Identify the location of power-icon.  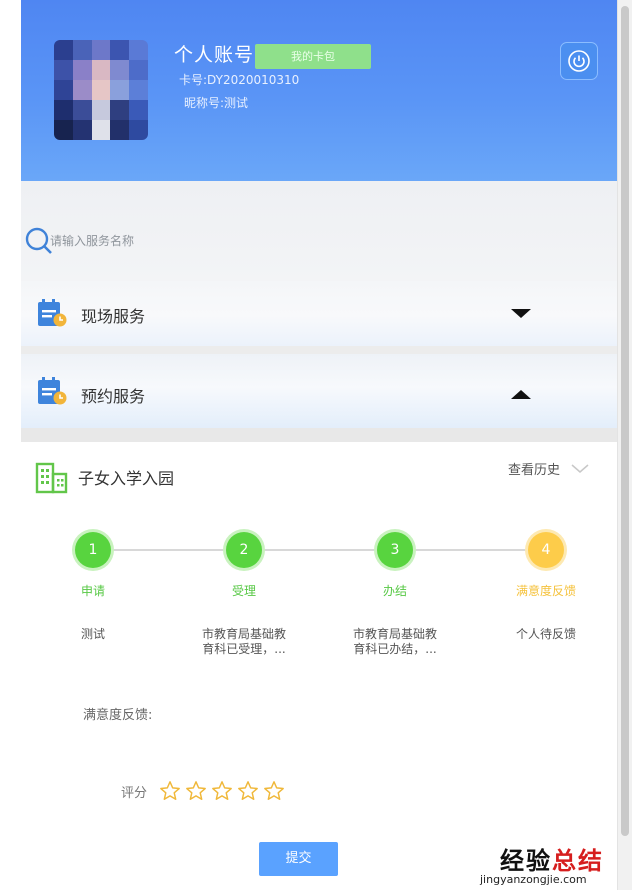
(579, 61).